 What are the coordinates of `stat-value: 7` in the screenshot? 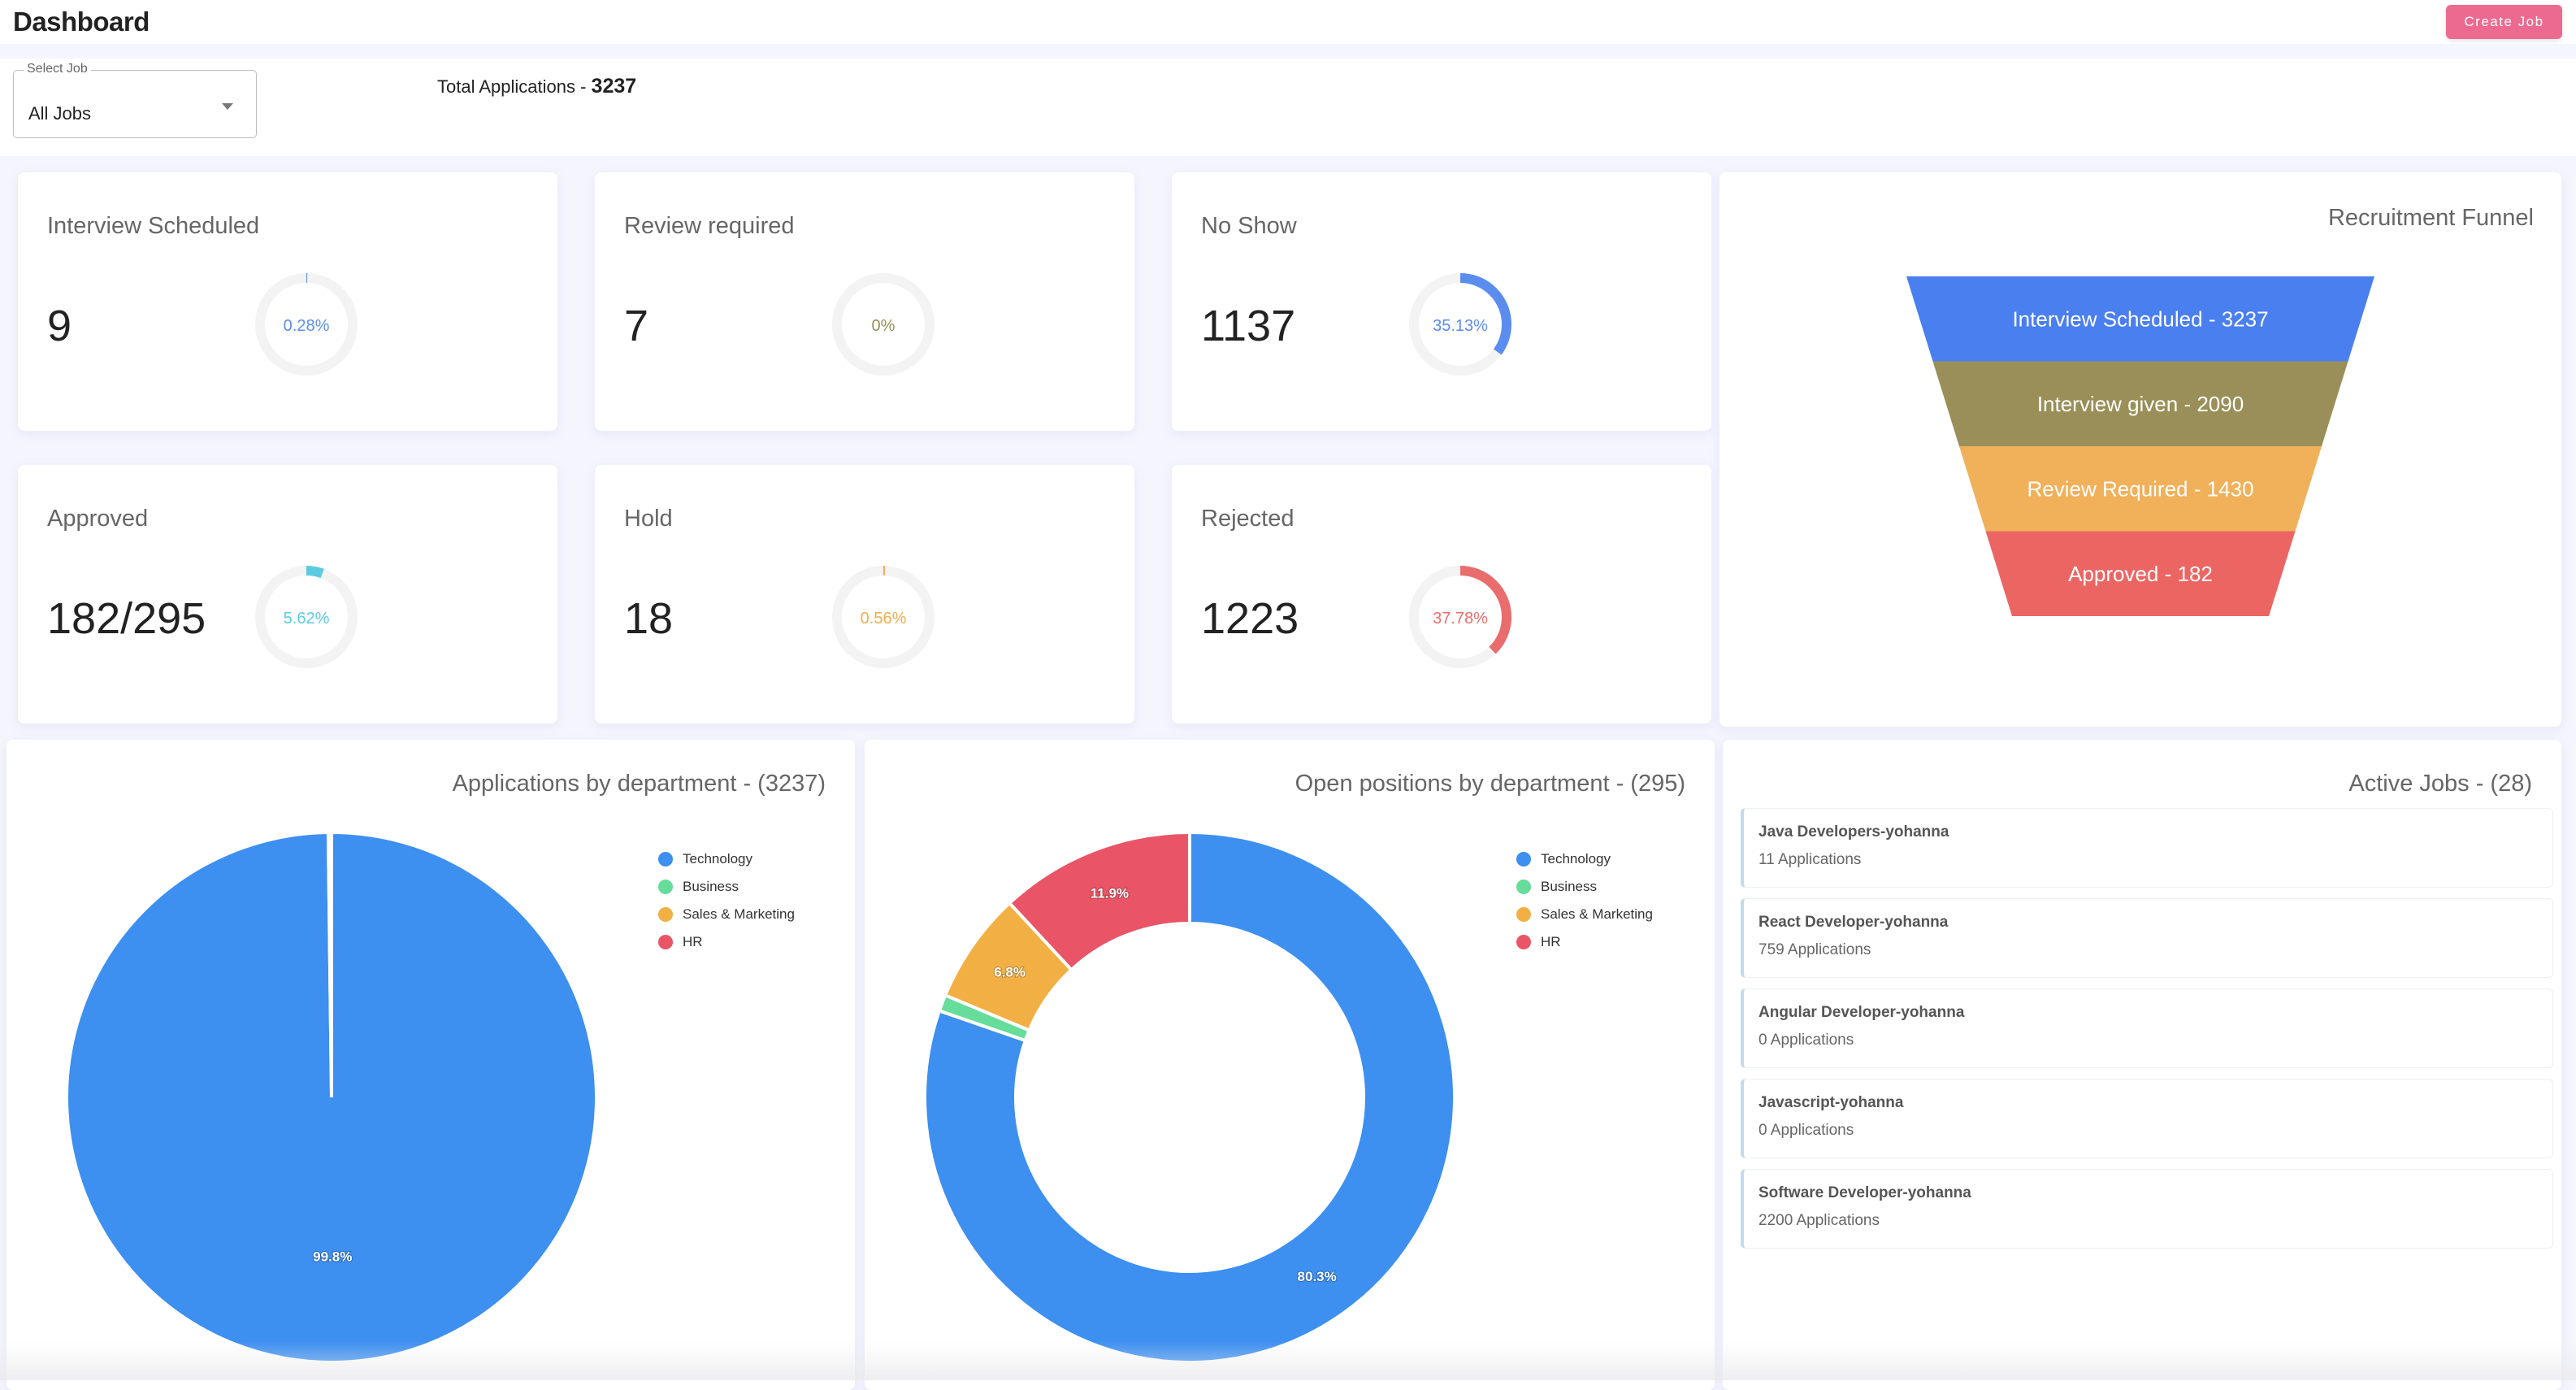 It's located at (637, 326).